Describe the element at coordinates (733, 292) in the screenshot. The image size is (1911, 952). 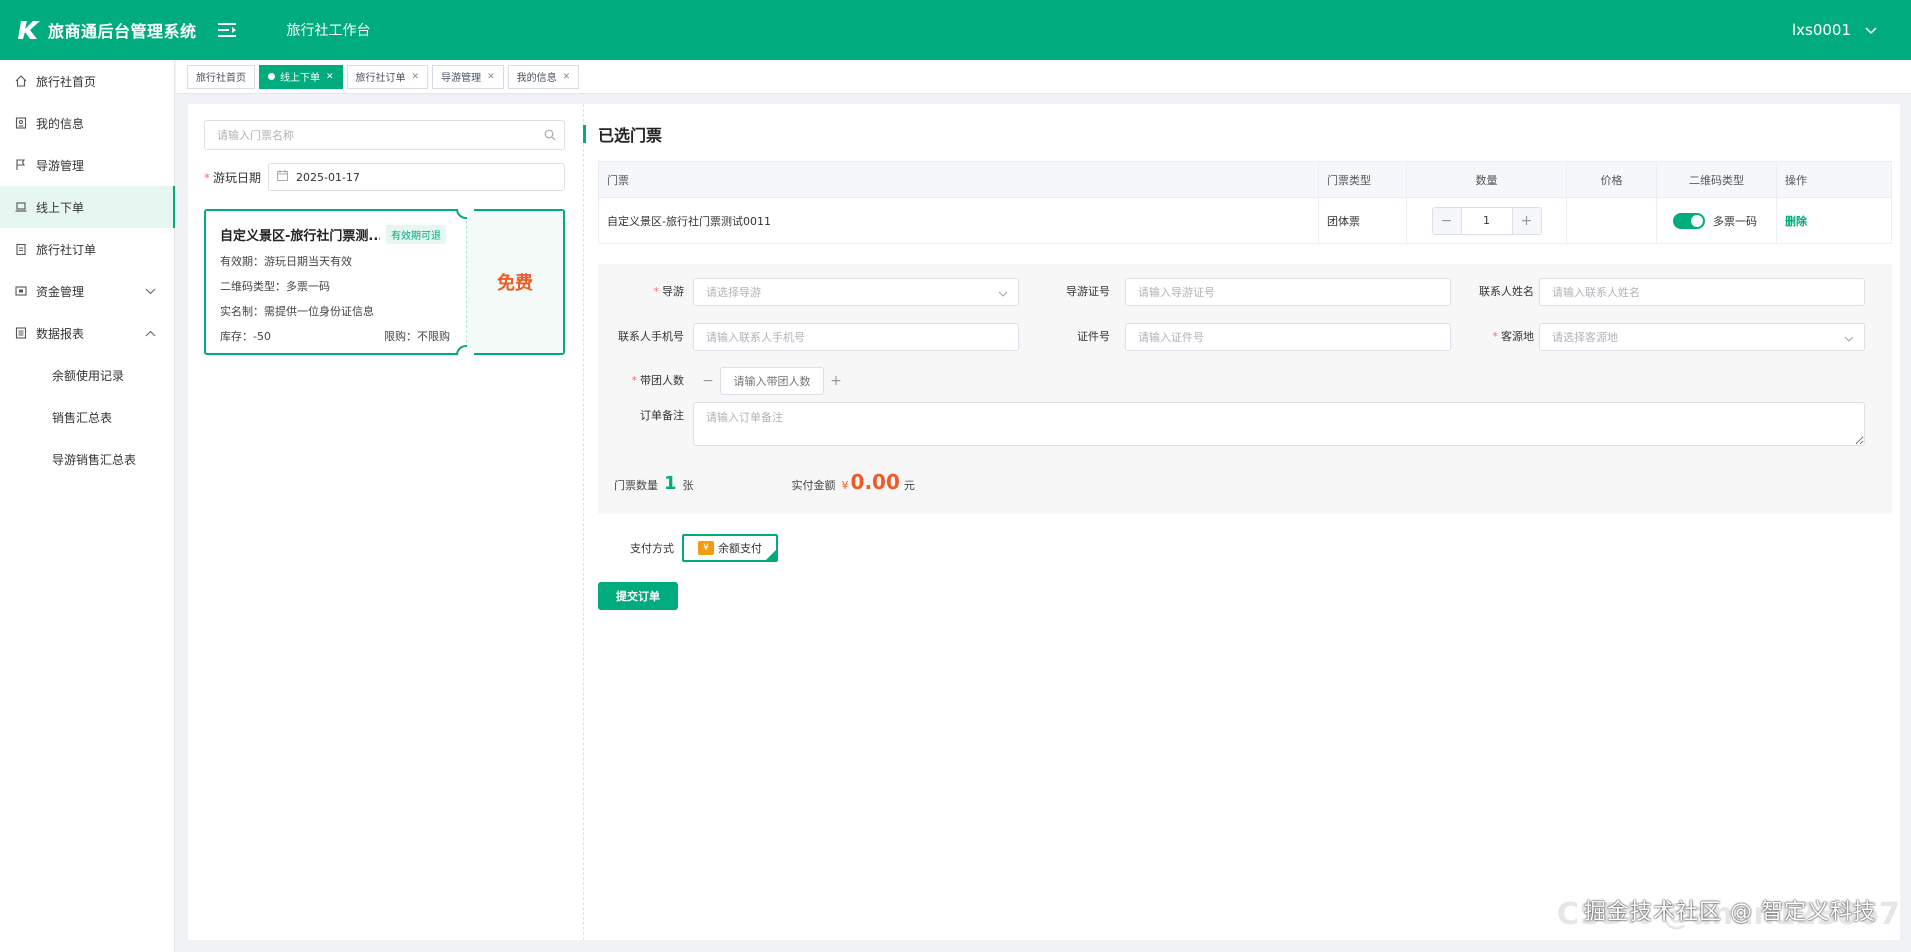
I see `guide-select-placeholder: 请选择导游` at that location.